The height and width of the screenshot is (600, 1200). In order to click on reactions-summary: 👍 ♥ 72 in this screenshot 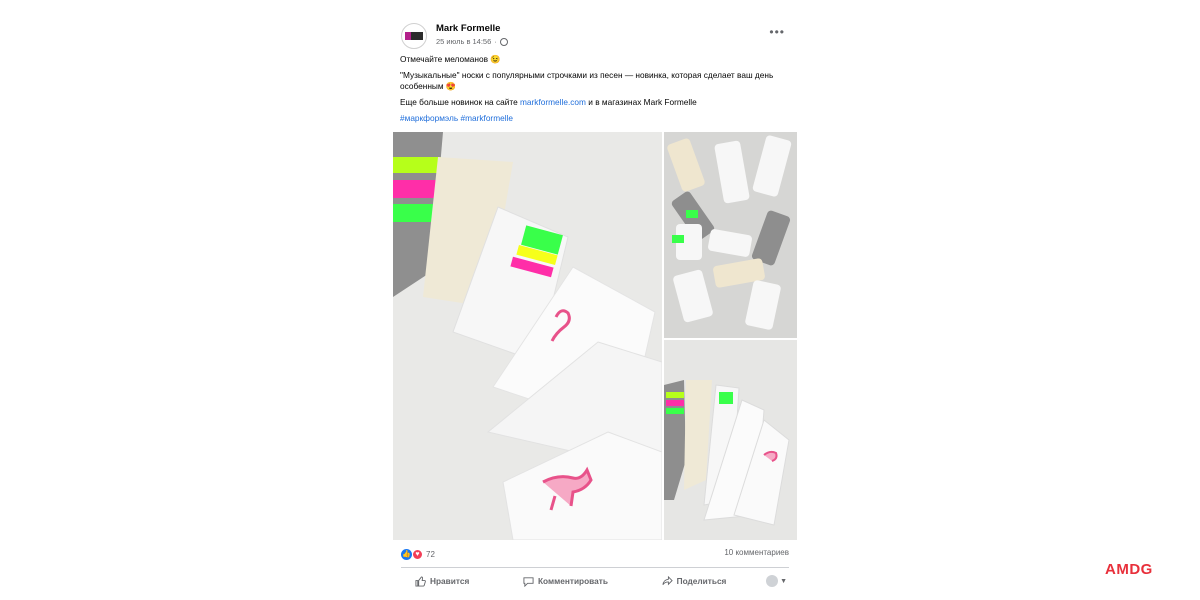, I will do `click(418, 554)`.